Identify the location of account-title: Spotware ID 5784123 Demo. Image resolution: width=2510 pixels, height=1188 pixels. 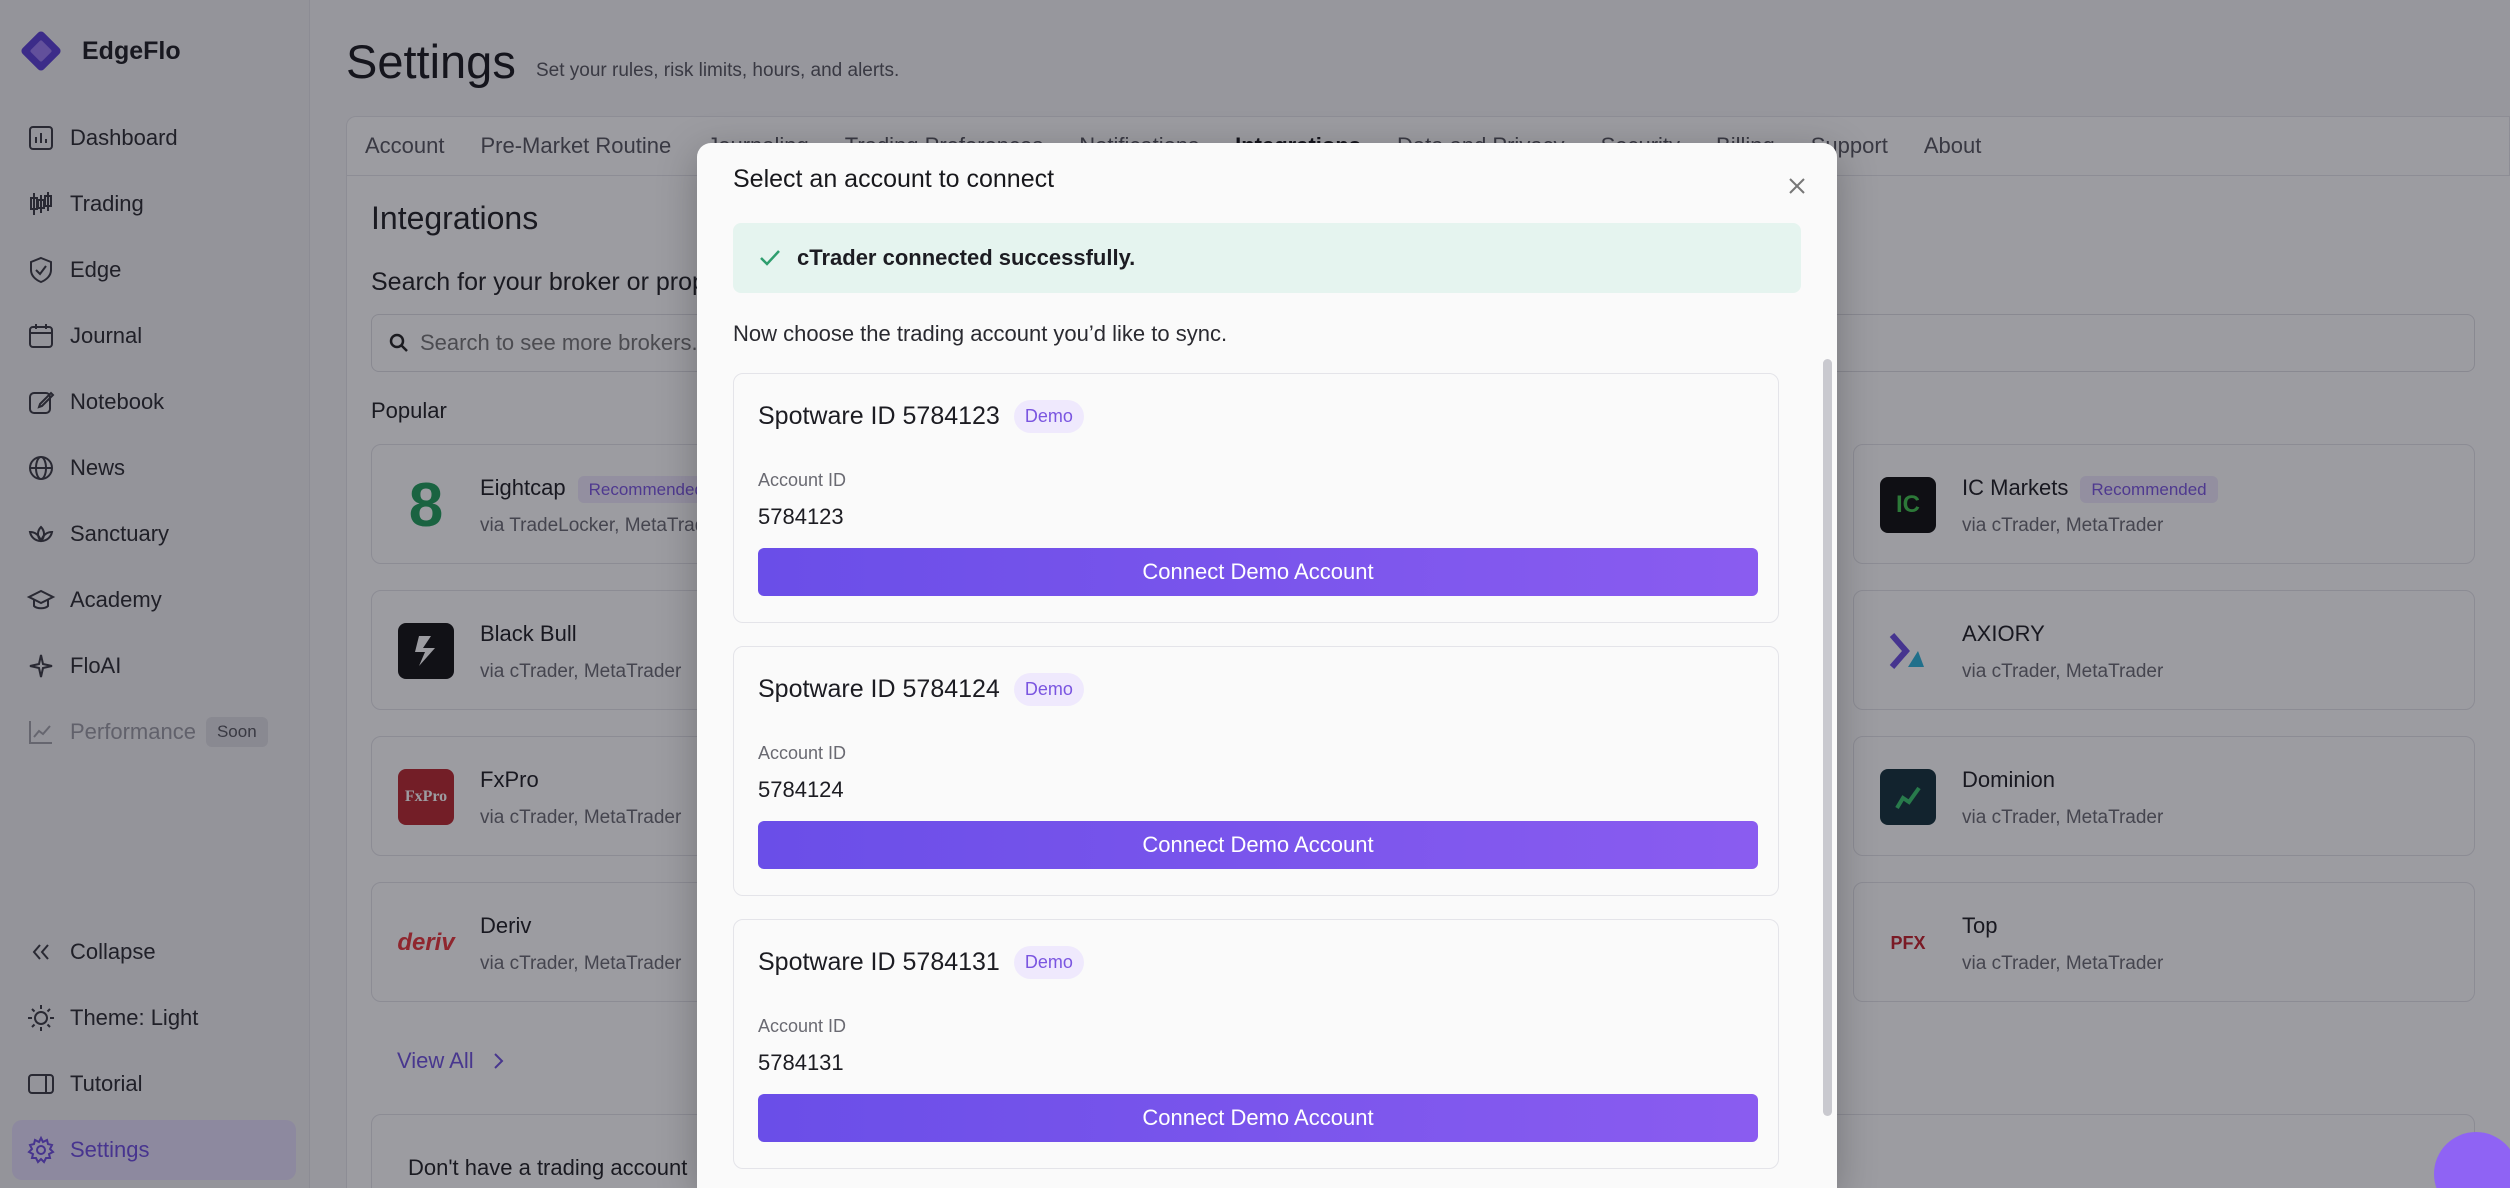
(921, 416).